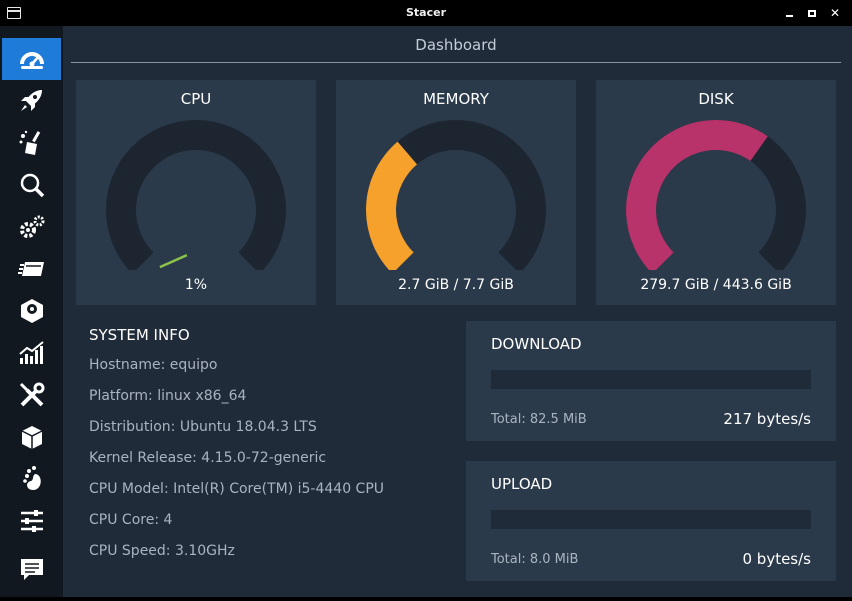  I want to click on sidebar-item-apt-repository, so click(31, 437).